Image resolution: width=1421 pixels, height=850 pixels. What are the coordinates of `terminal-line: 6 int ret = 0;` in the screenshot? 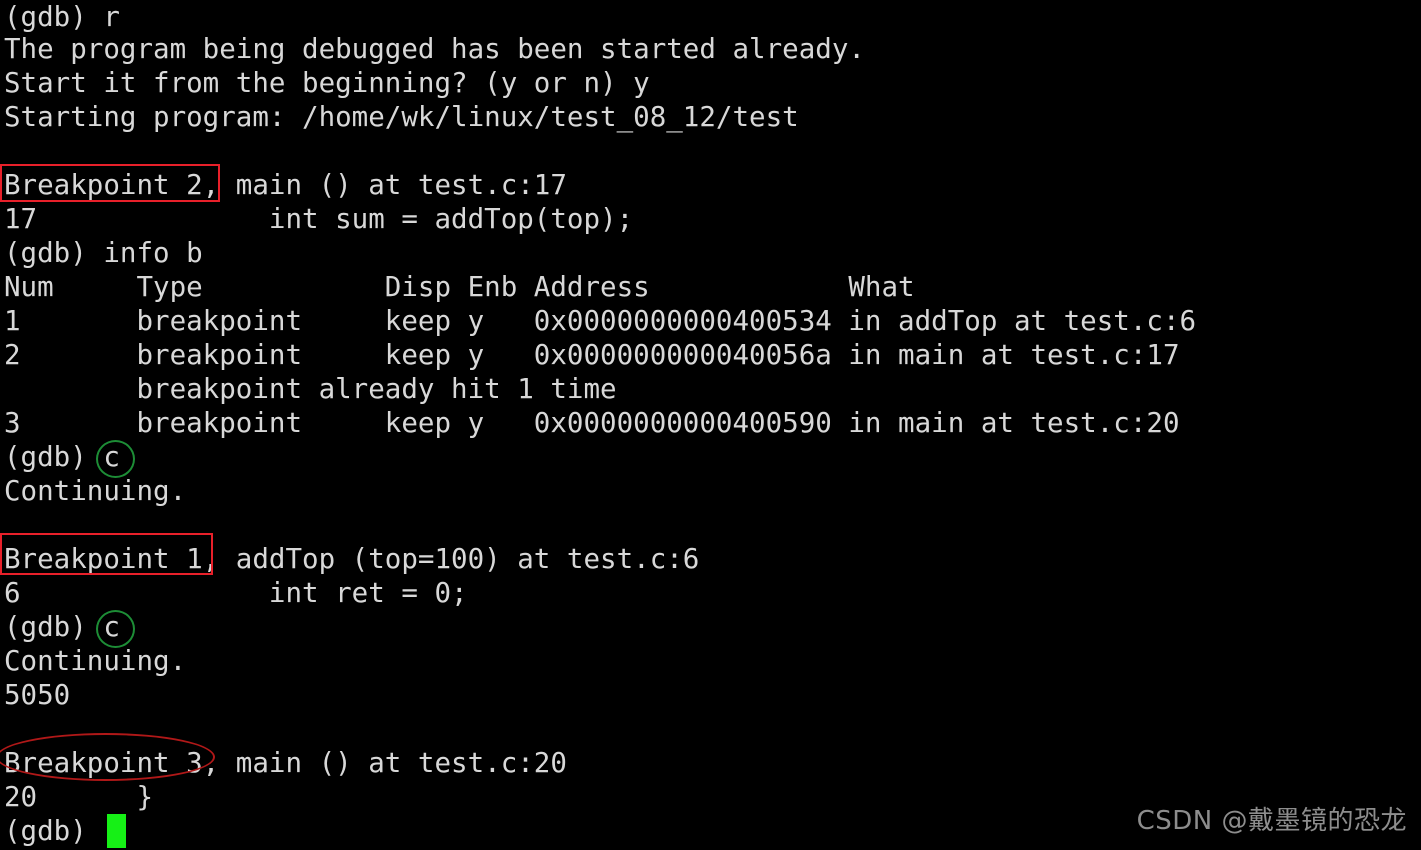 It's located at (236, 593).